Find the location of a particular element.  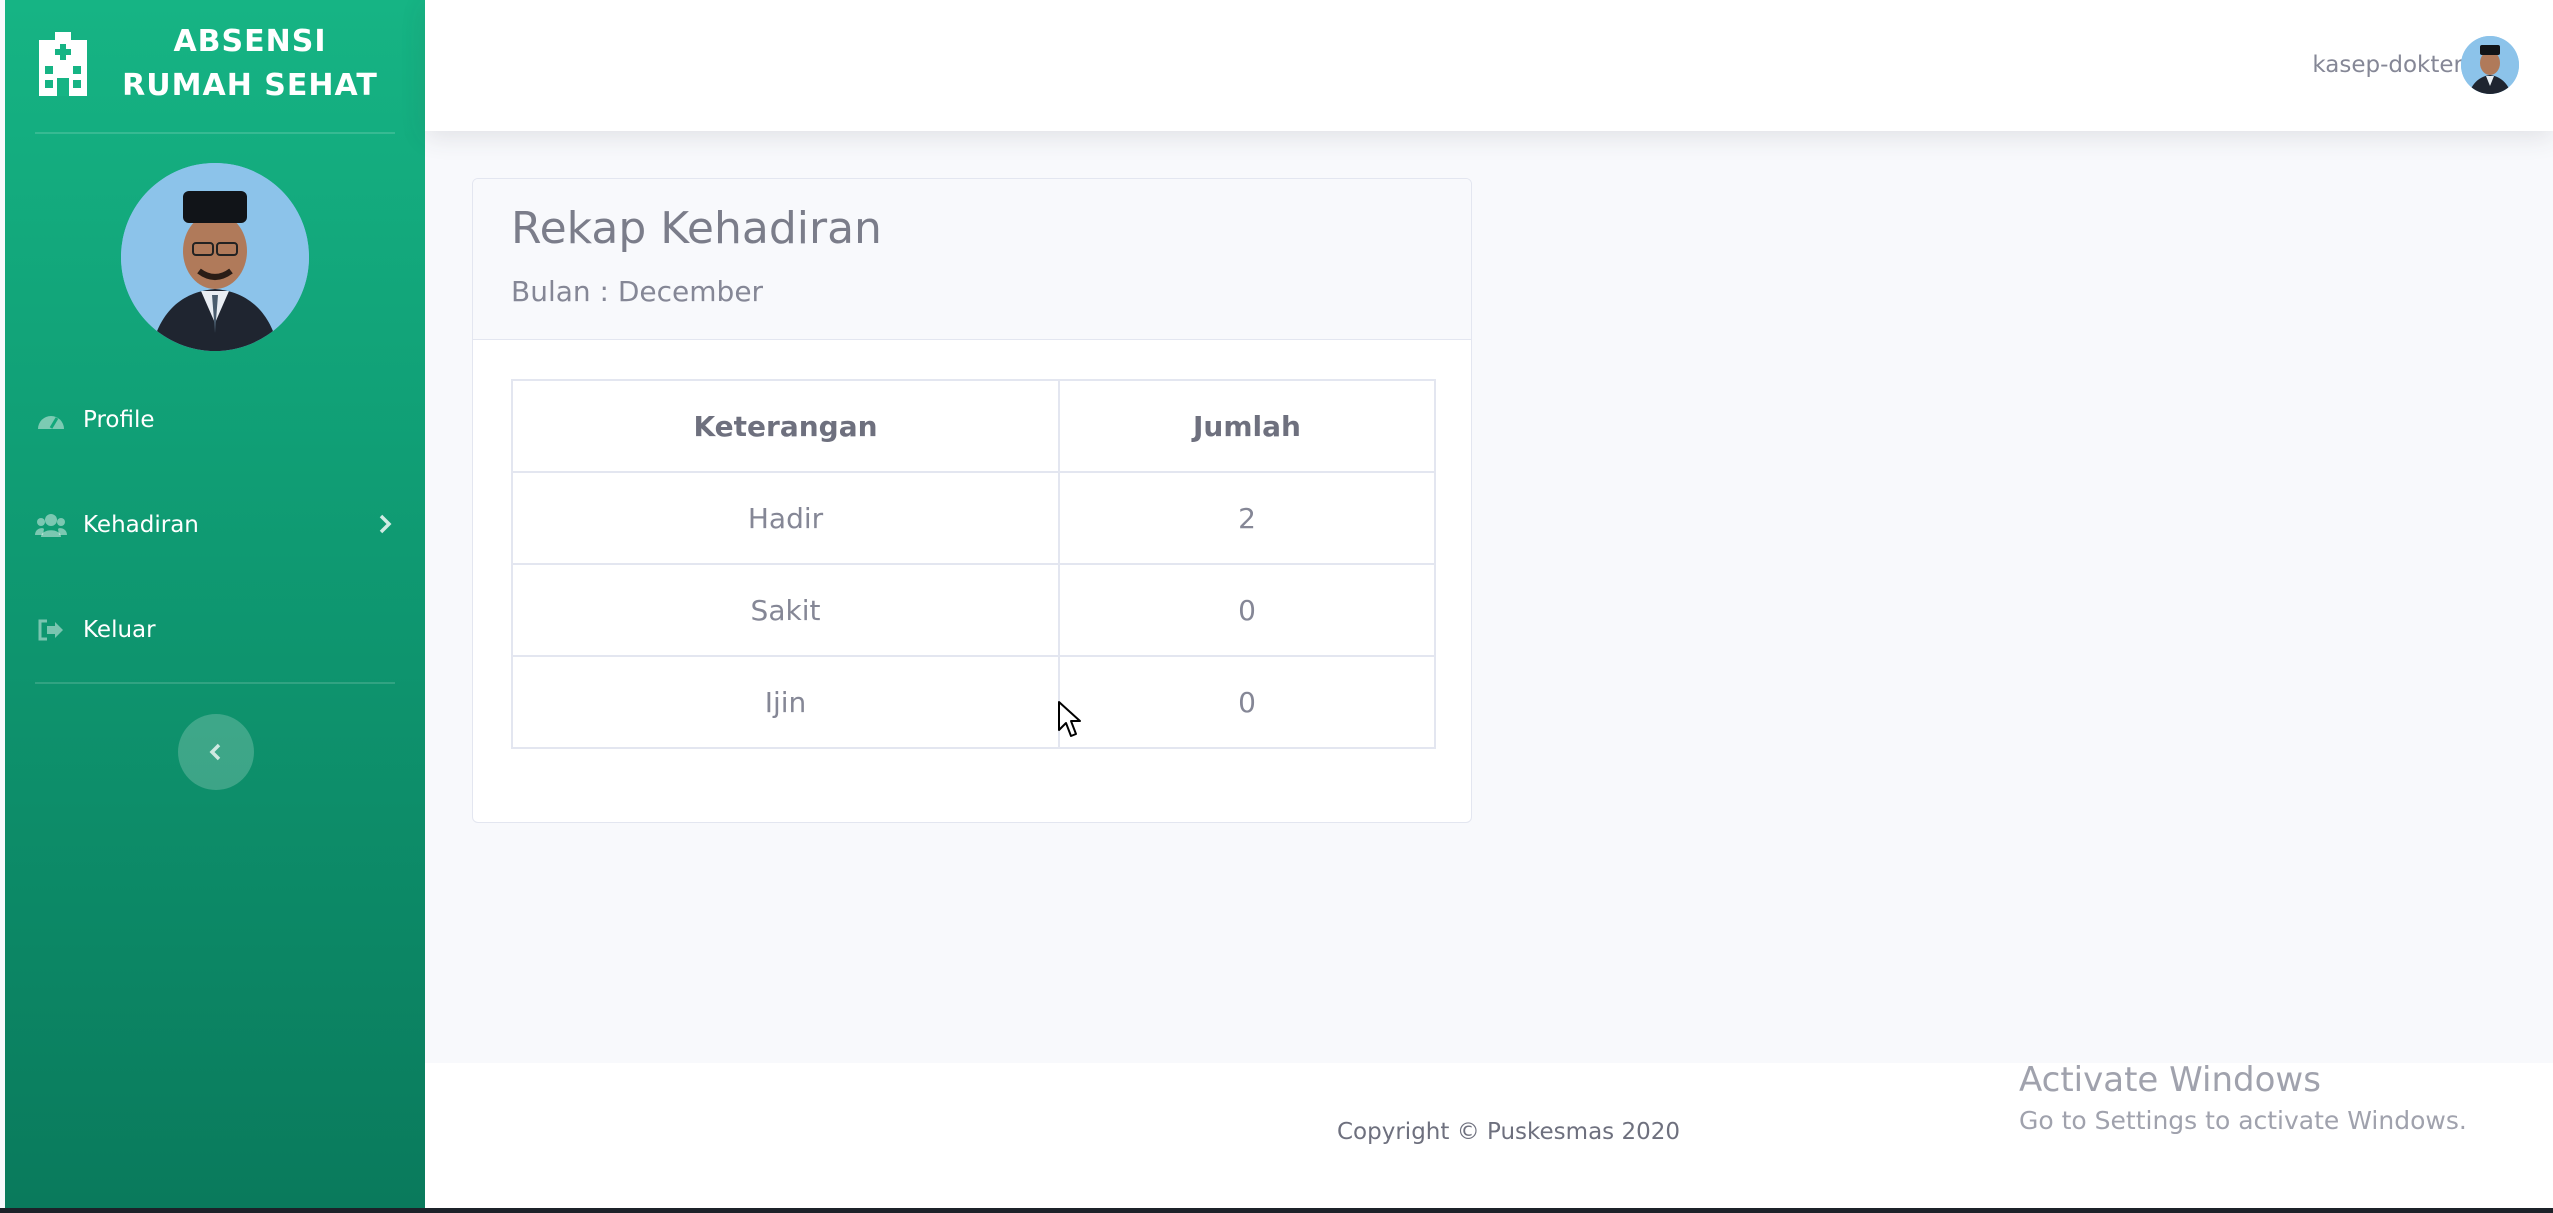

chevron-left-icon is located at coordinates (215, 752).